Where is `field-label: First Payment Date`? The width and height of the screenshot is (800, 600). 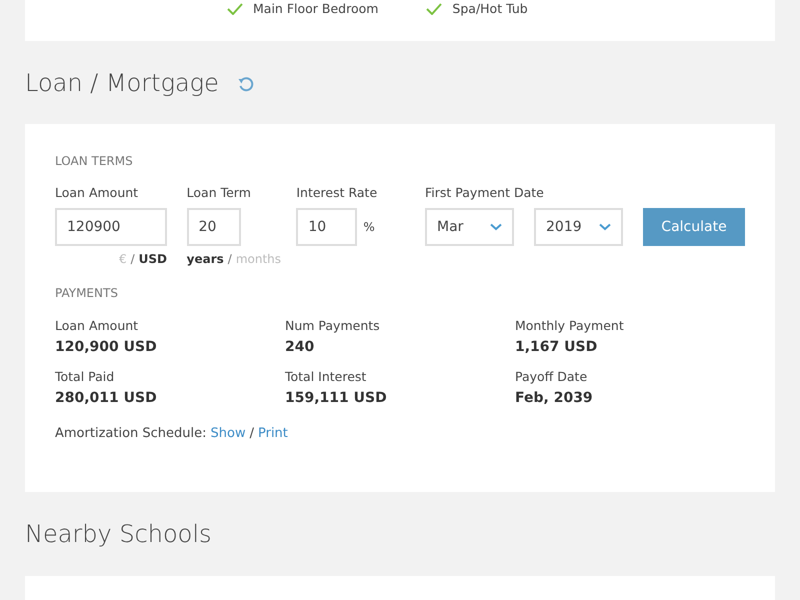 field-label: First Payment Date is located at coordinates (485, 194).